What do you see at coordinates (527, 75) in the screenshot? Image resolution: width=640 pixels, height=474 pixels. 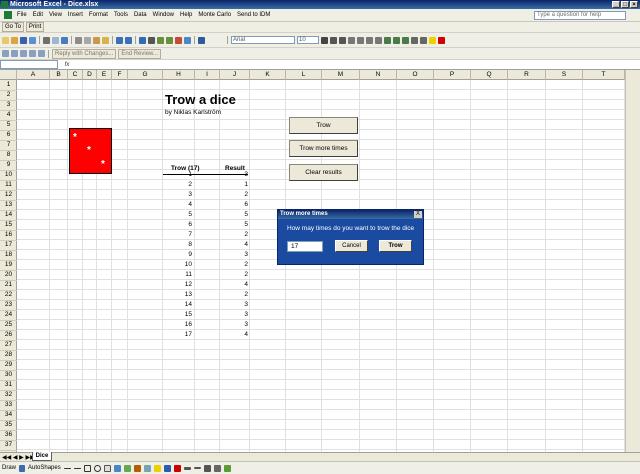 I see `col-r: R` at bounding box center [527, 75].